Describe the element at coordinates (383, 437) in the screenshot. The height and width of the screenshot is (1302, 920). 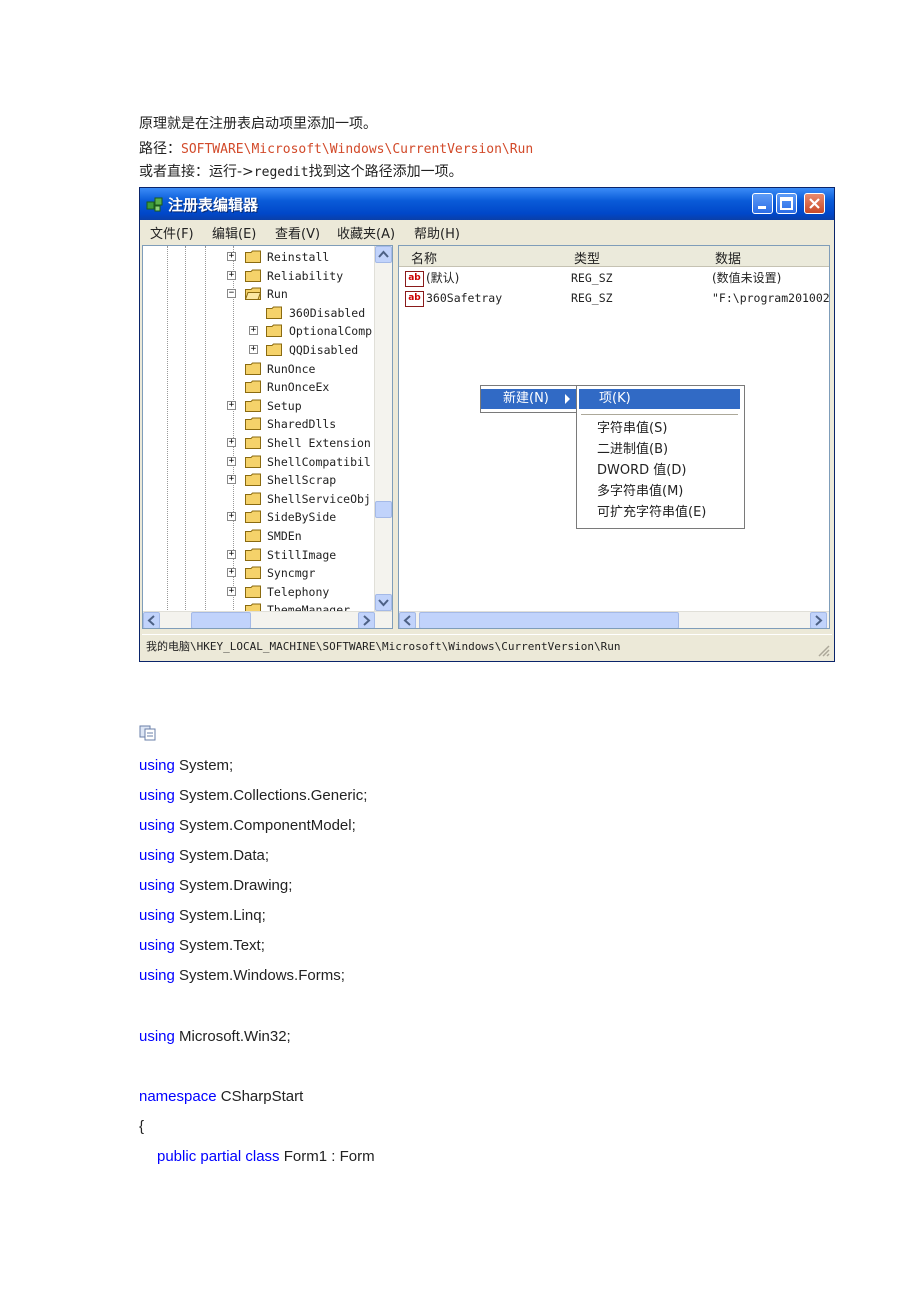
I see `tree-vertical-scrollbar` at that location.